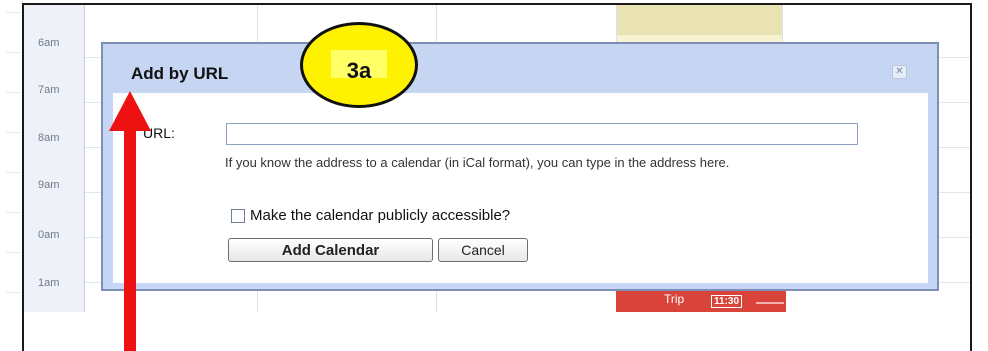 This screenshot has width=988, height=351. What do you see at coordinates (542, 134) in the screenshot?
I see `url-input` at bounding box center [542, 134].